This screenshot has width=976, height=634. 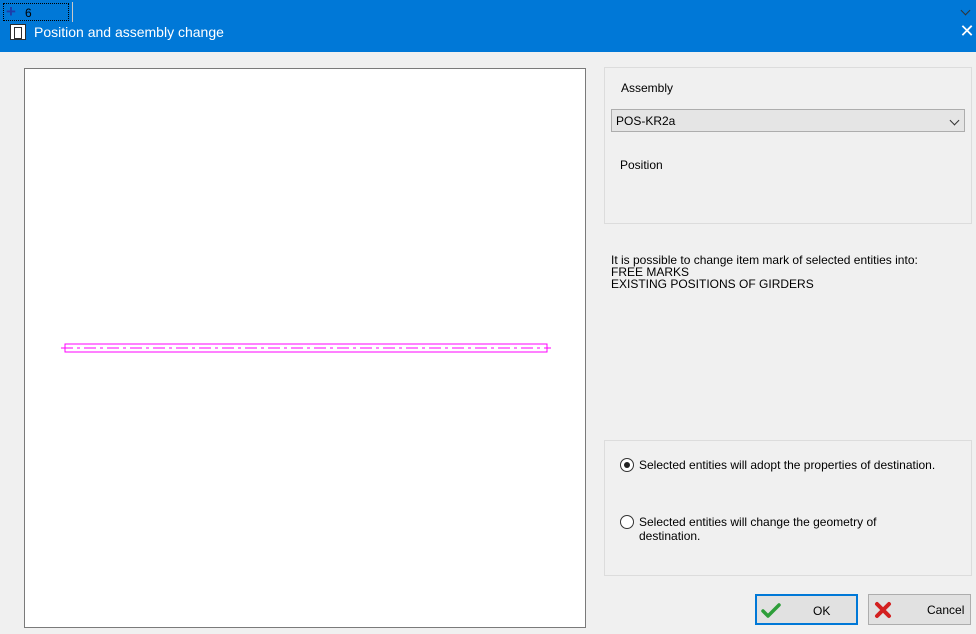 What do you see at coordinates (771, 610) in the screenshot?
I see `checkmark-icon` at bounding box center [771, 610].